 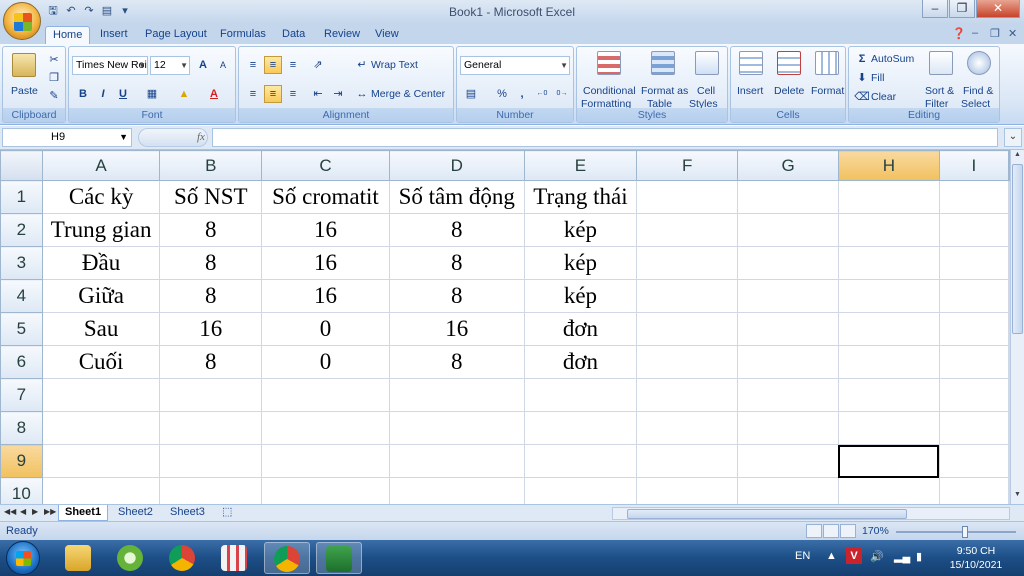 What do you see at coordinates (974, 230) in the screenshot?
I see `cell-i2` at bounding box center [974, 230].